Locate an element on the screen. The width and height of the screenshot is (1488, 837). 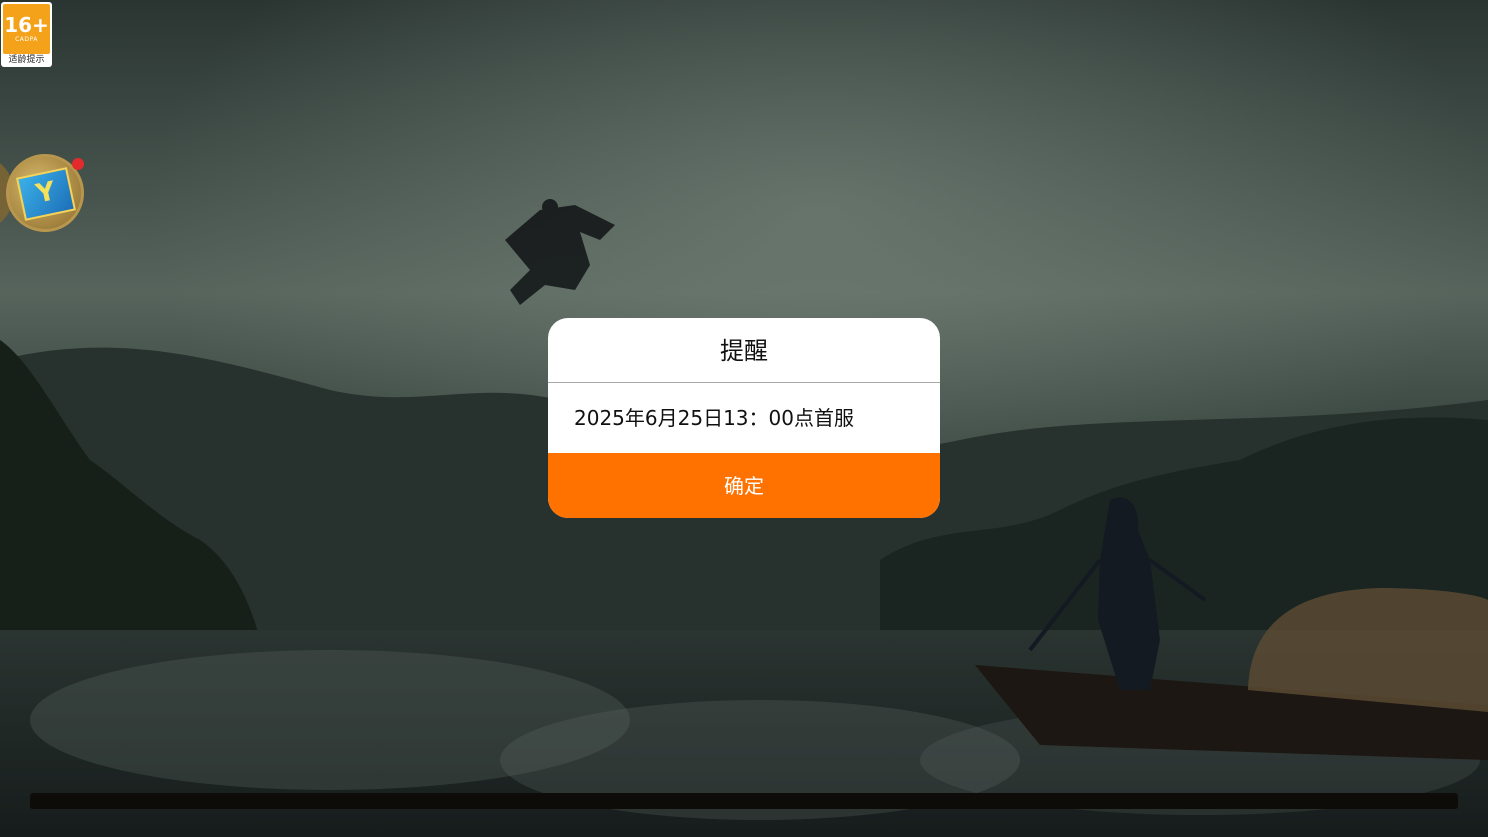
confirm-button: 确定 is located at coordinates (744, 485).